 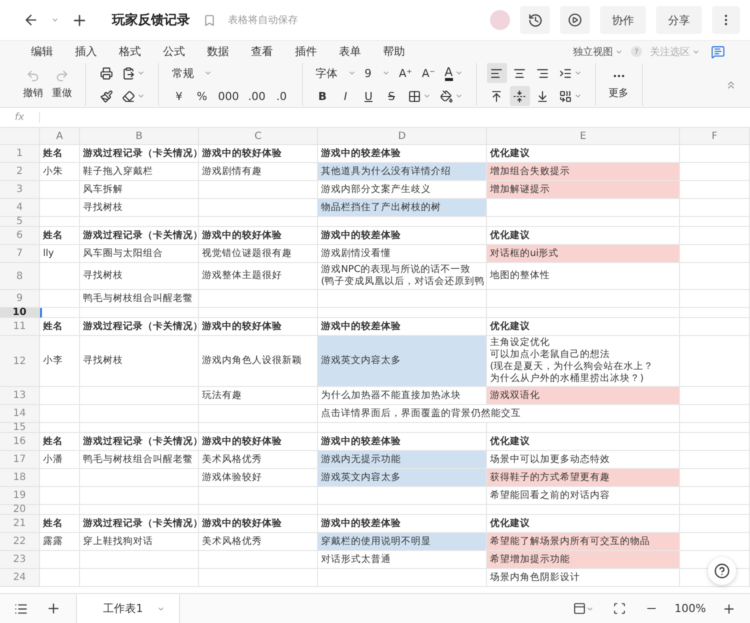 I want to click on menu-item: 表单, so click(x=350, y=51).